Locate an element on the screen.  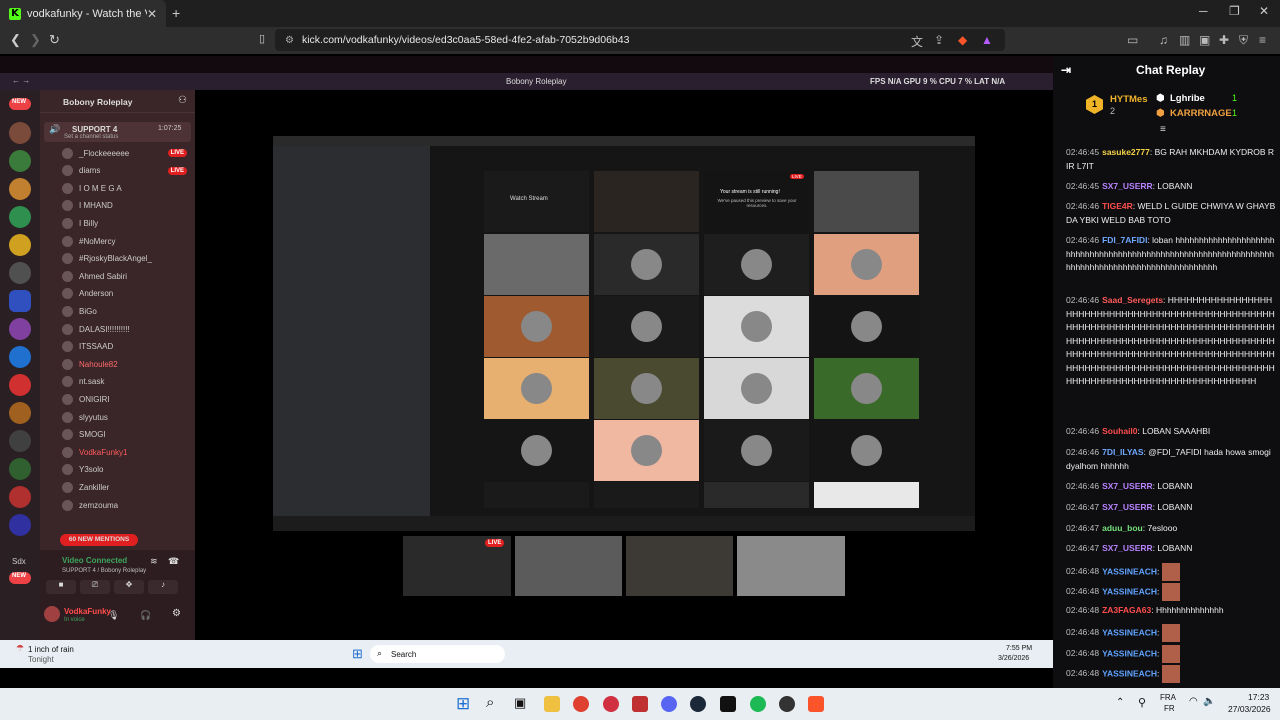
add-member-icon: ⚇ is located at coordinates (182, 100).